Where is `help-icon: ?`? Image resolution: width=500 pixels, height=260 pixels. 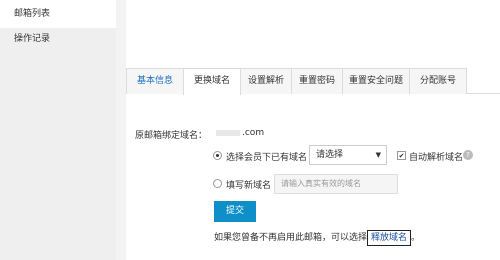 help-icon: ? is located at coordinates (468, 155).